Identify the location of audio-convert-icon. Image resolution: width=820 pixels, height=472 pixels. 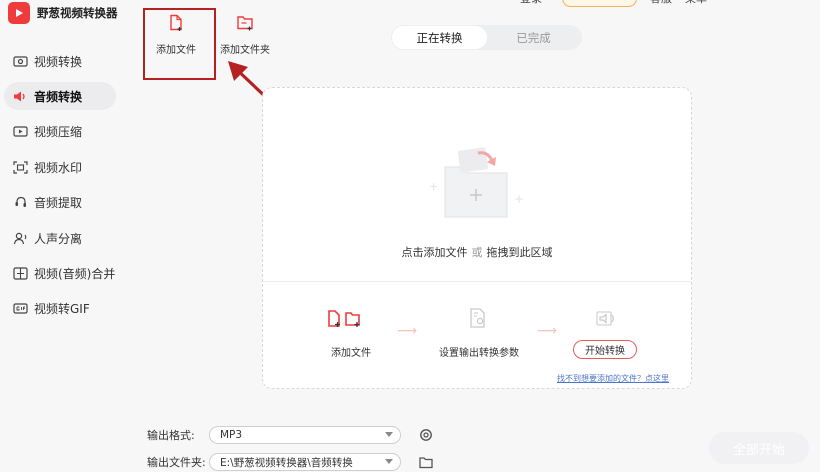
(20, 96).